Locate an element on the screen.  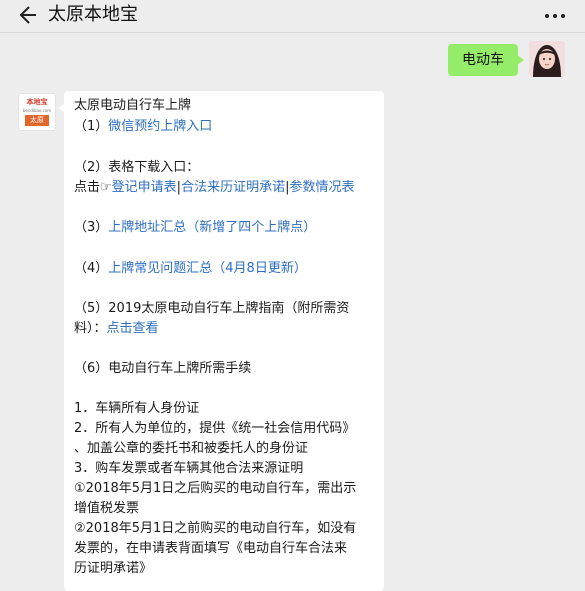
avatar-logo-city: 太原 is located at coordinates (37, 120).